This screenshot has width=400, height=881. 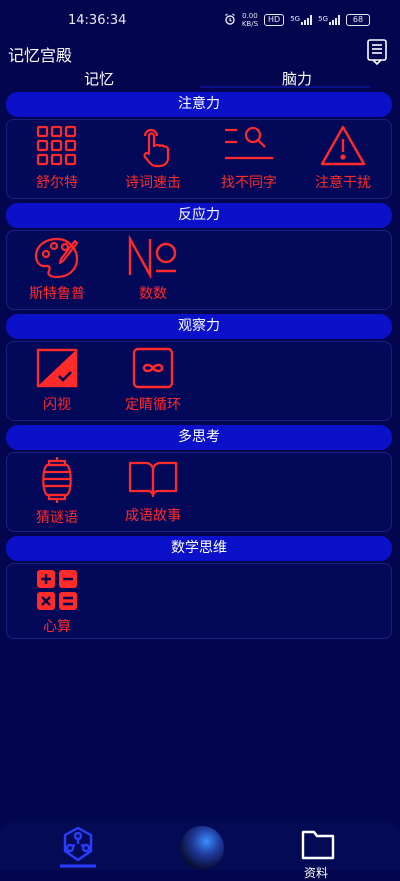 I want to click on game-flash-view: 闪视, so click(x=57, y=380).